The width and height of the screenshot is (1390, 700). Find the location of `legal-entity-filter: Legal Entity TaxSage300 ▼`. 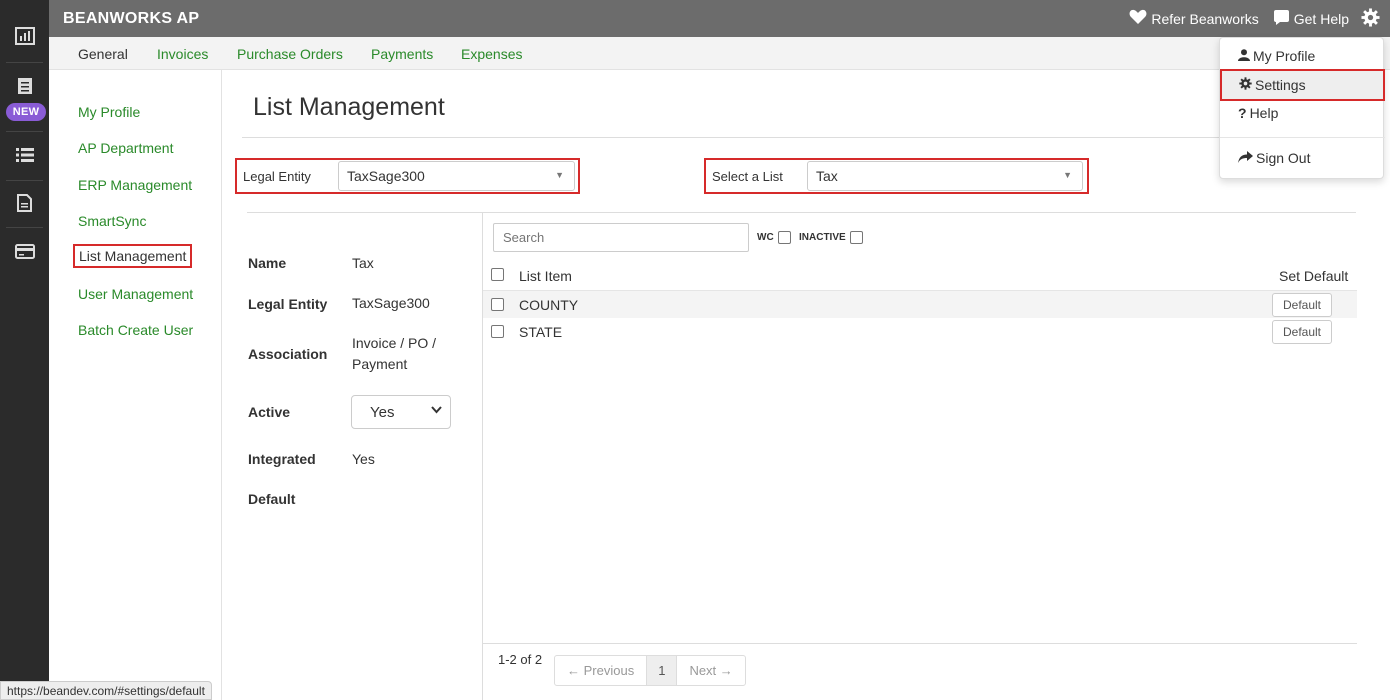

legal-entity-filter: Legal Entity TaxSage300 ▼ is located at coordinates (407, 176).